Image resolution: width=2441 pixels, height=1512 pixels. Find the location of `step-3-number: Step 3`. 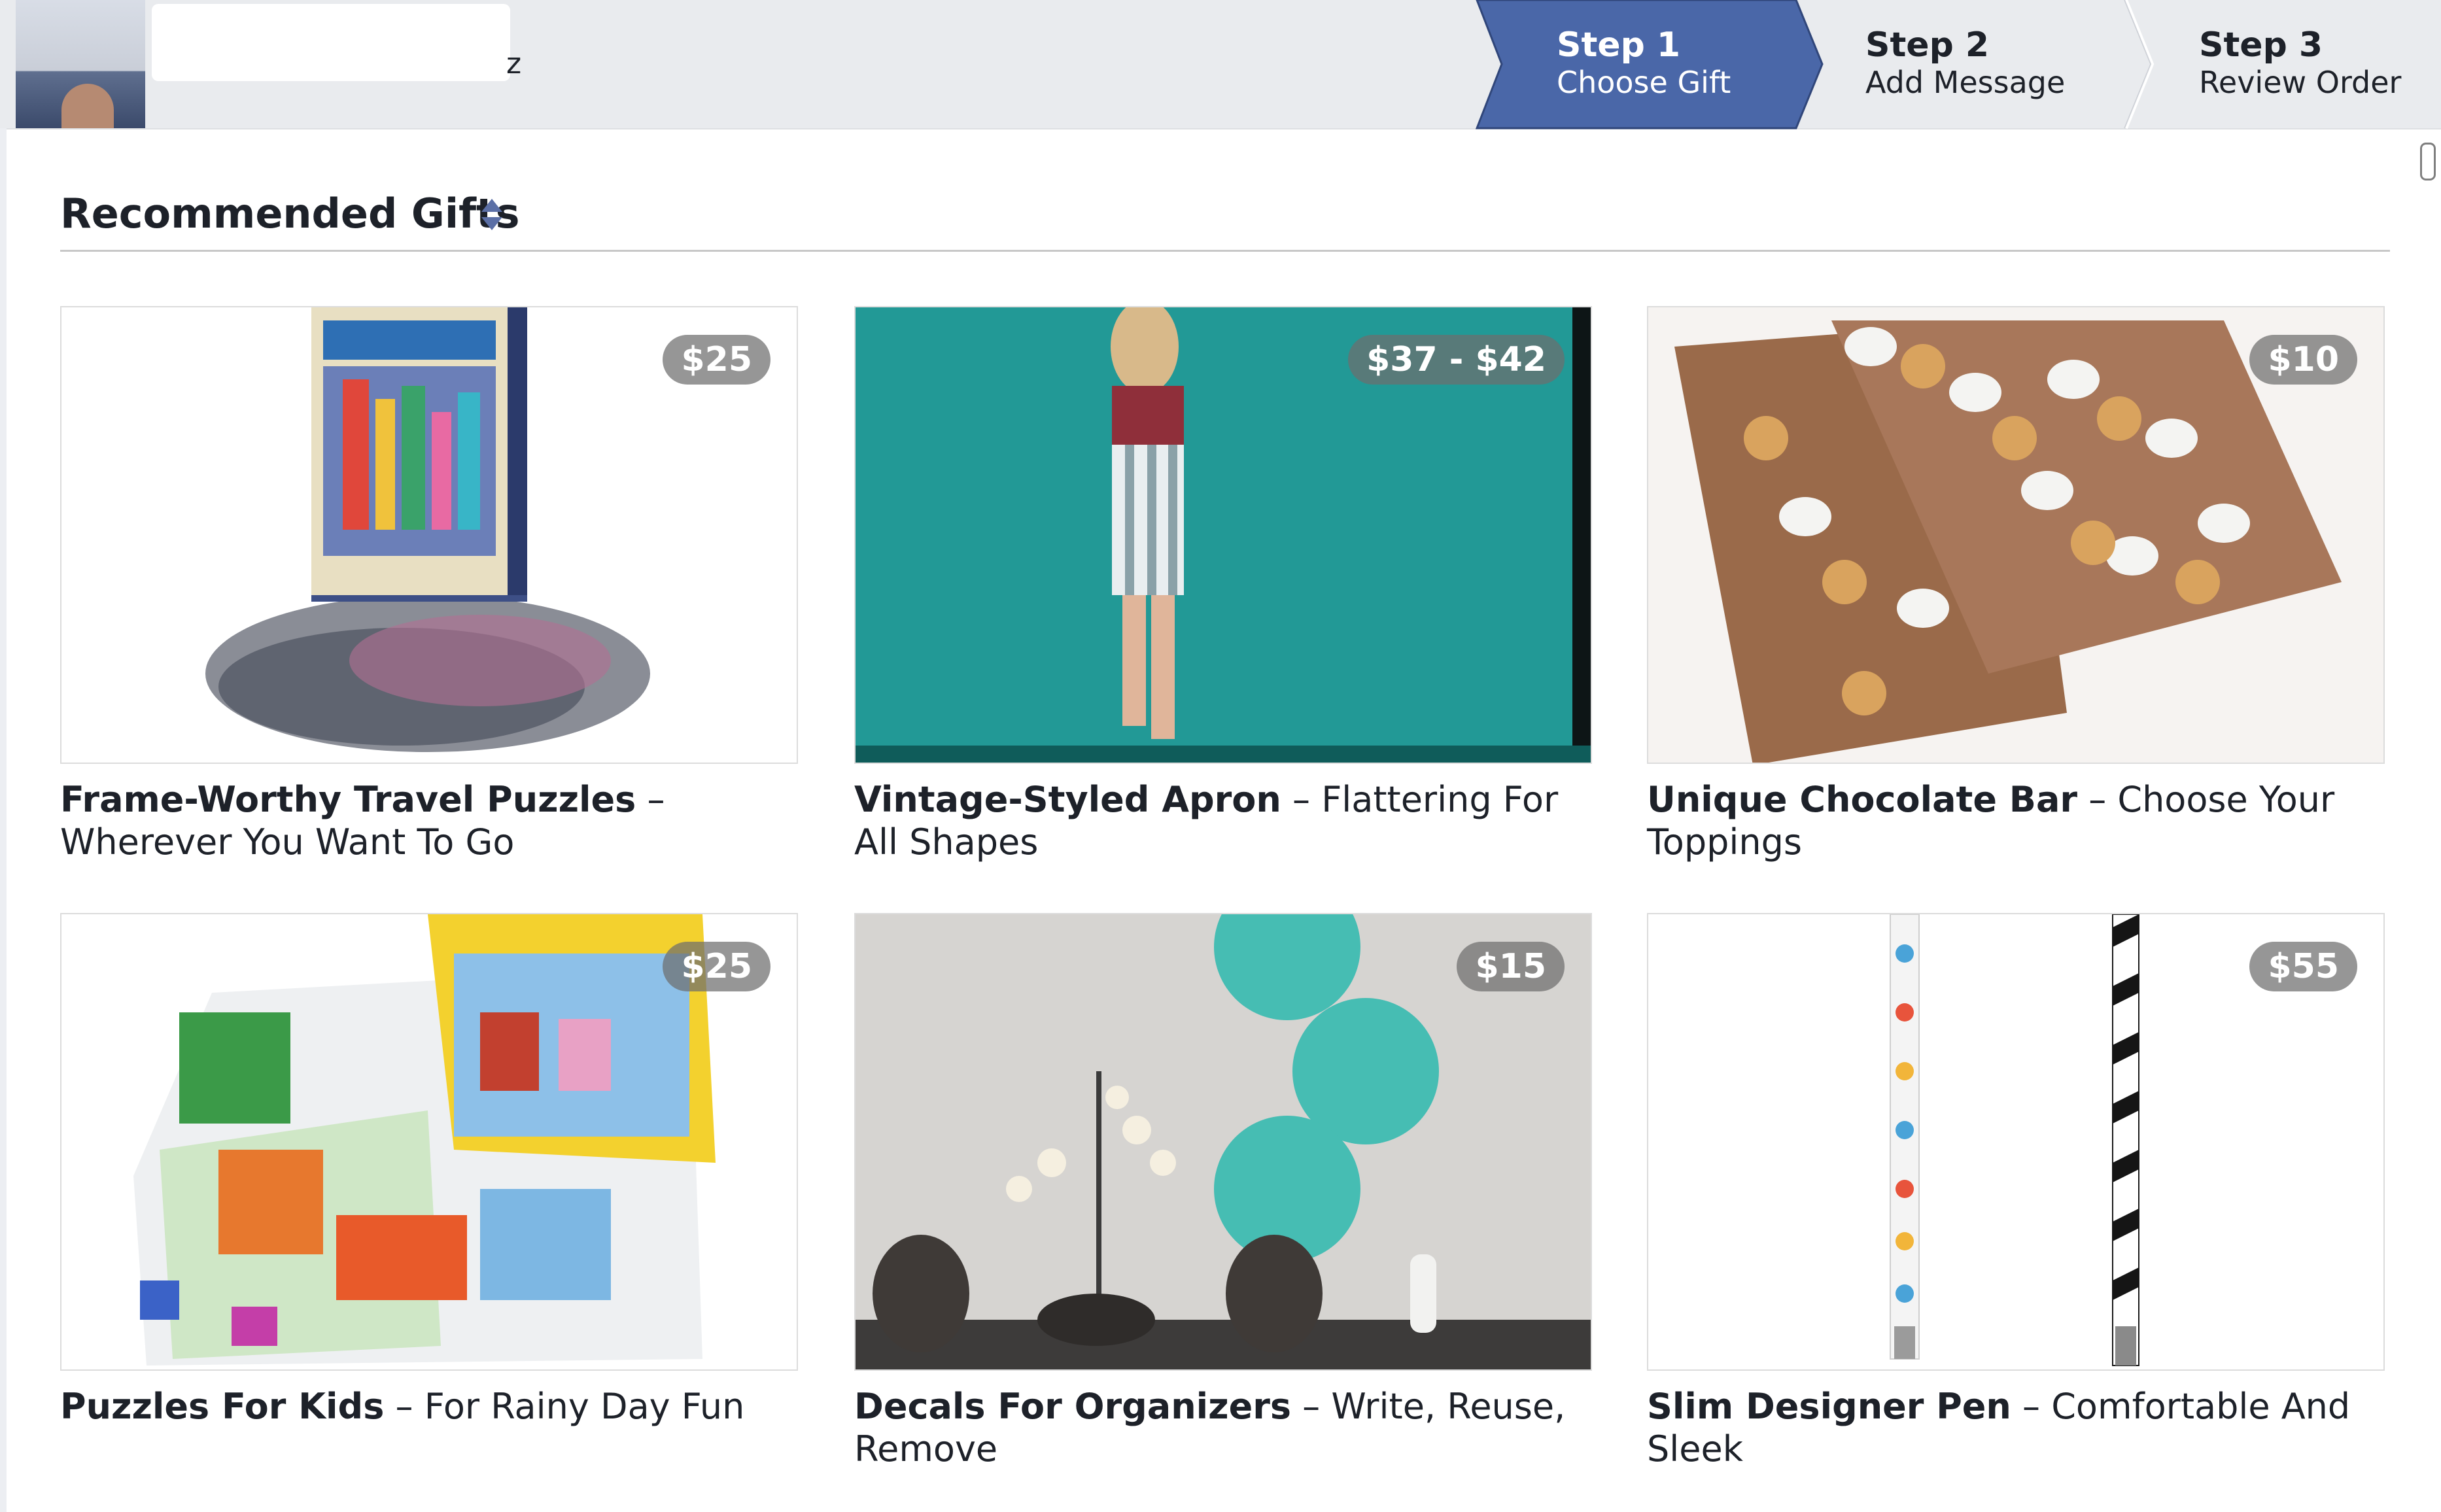

step-3-number: Step 3 is located at coordinates (2261, 45).